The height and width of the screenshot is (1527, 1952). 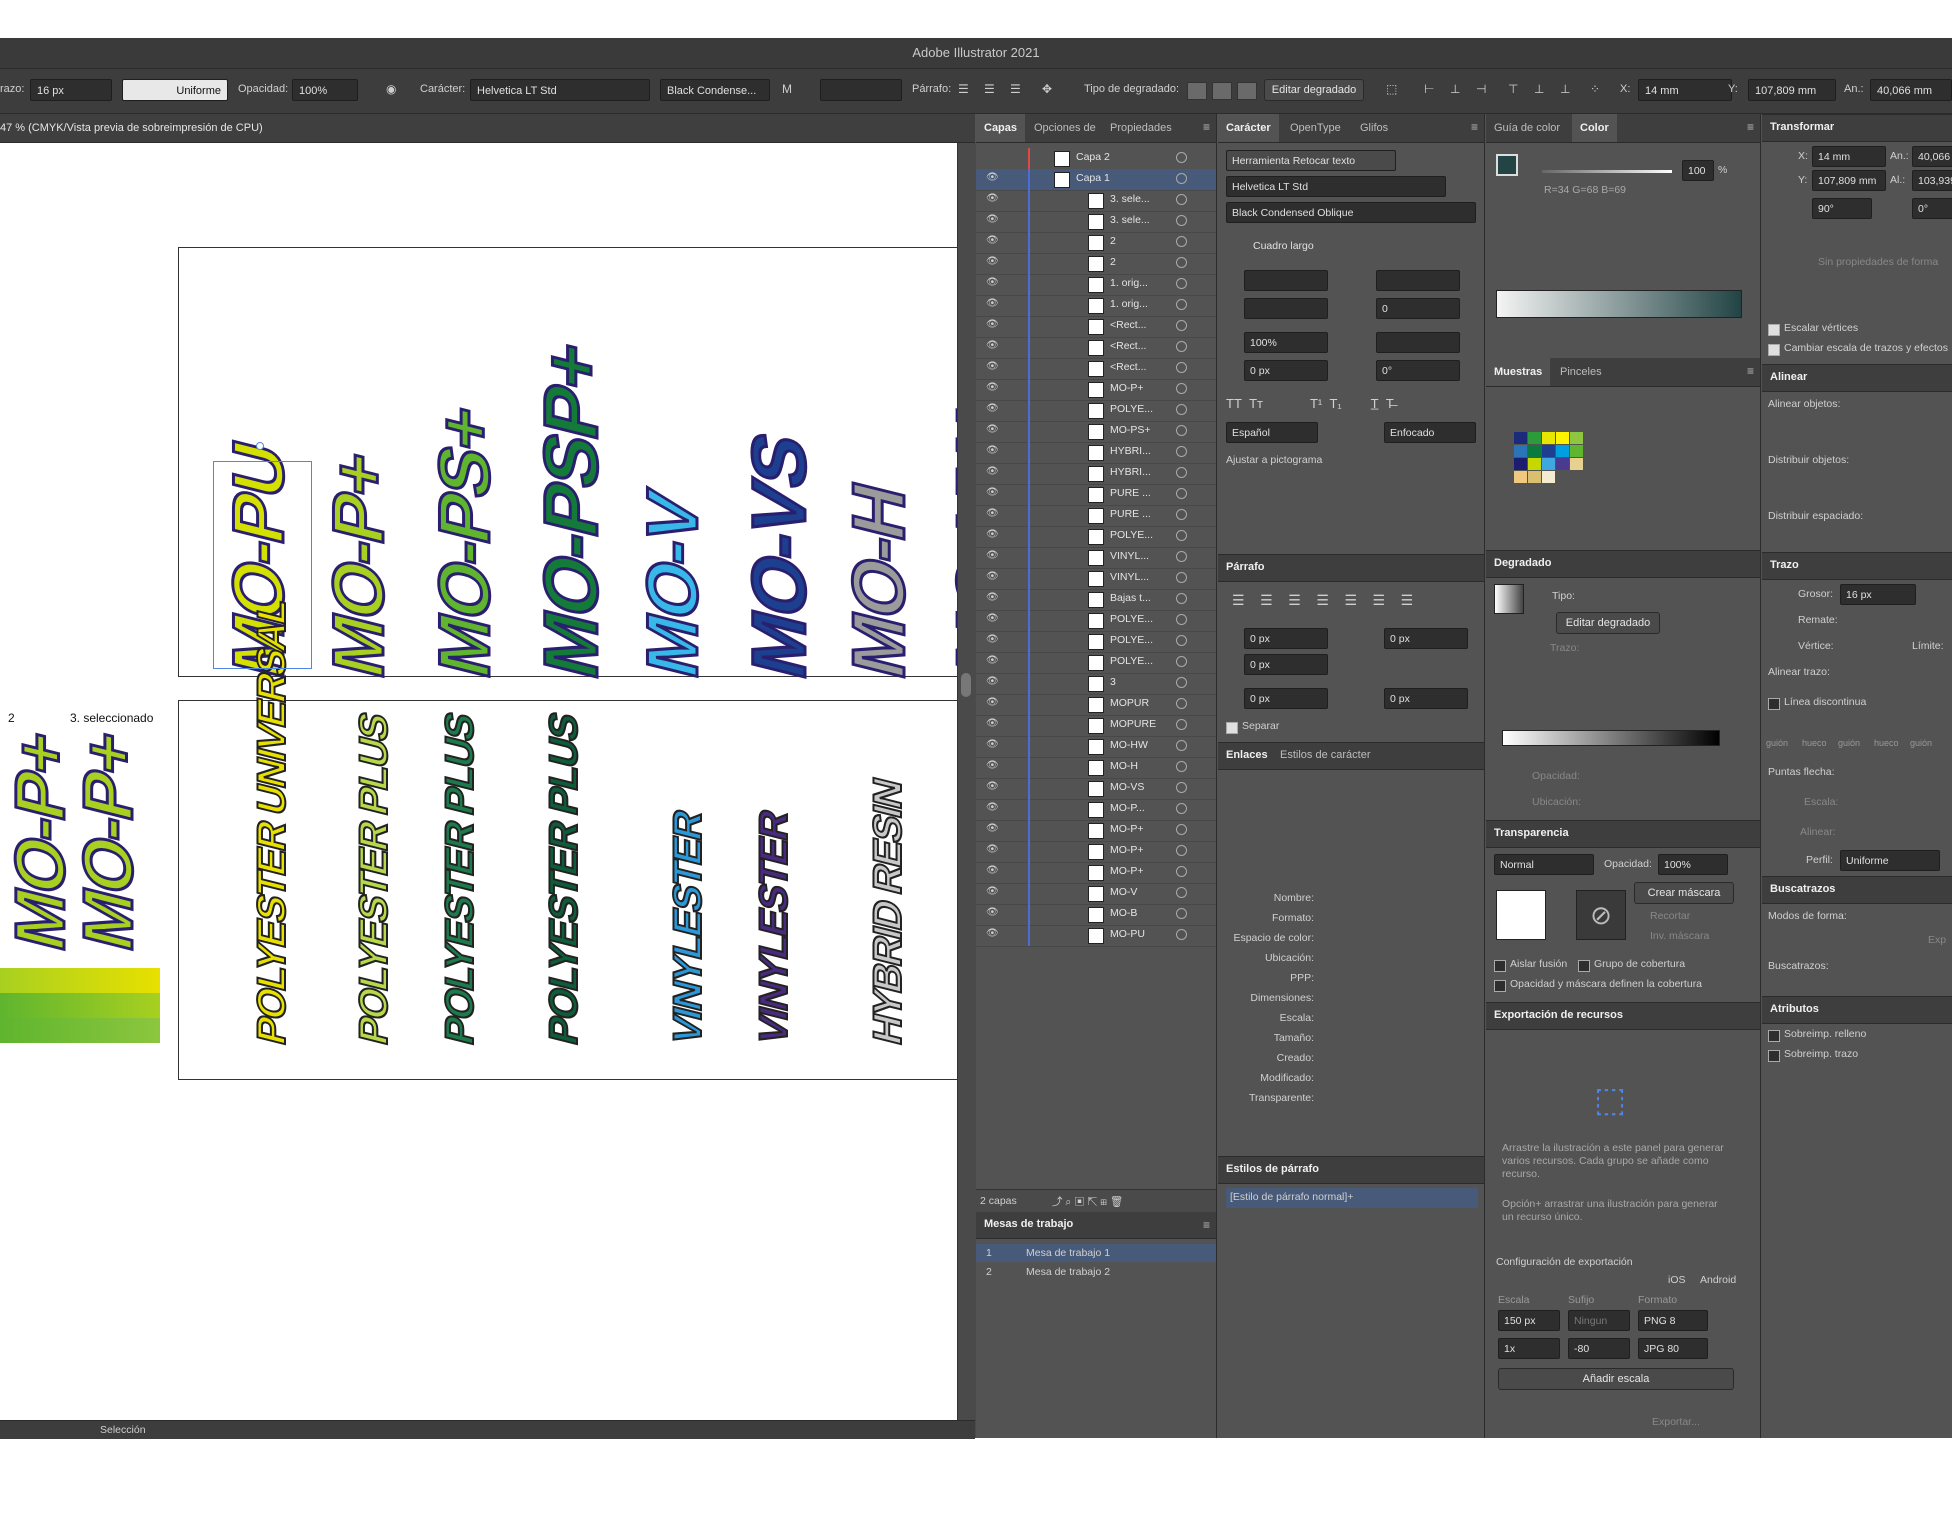 I want to click on layer-row: 👁 MOPURE, so click(x=1096, y=726).